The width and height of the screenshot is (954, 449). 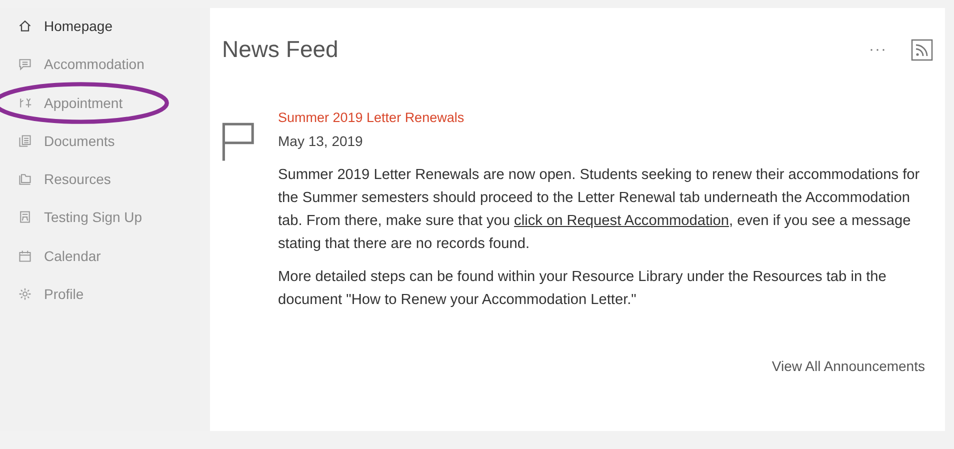 What do you see at coordinates (239, 142) in the screenshot?
I see `flag-icon` at bounding box center [239, 142].